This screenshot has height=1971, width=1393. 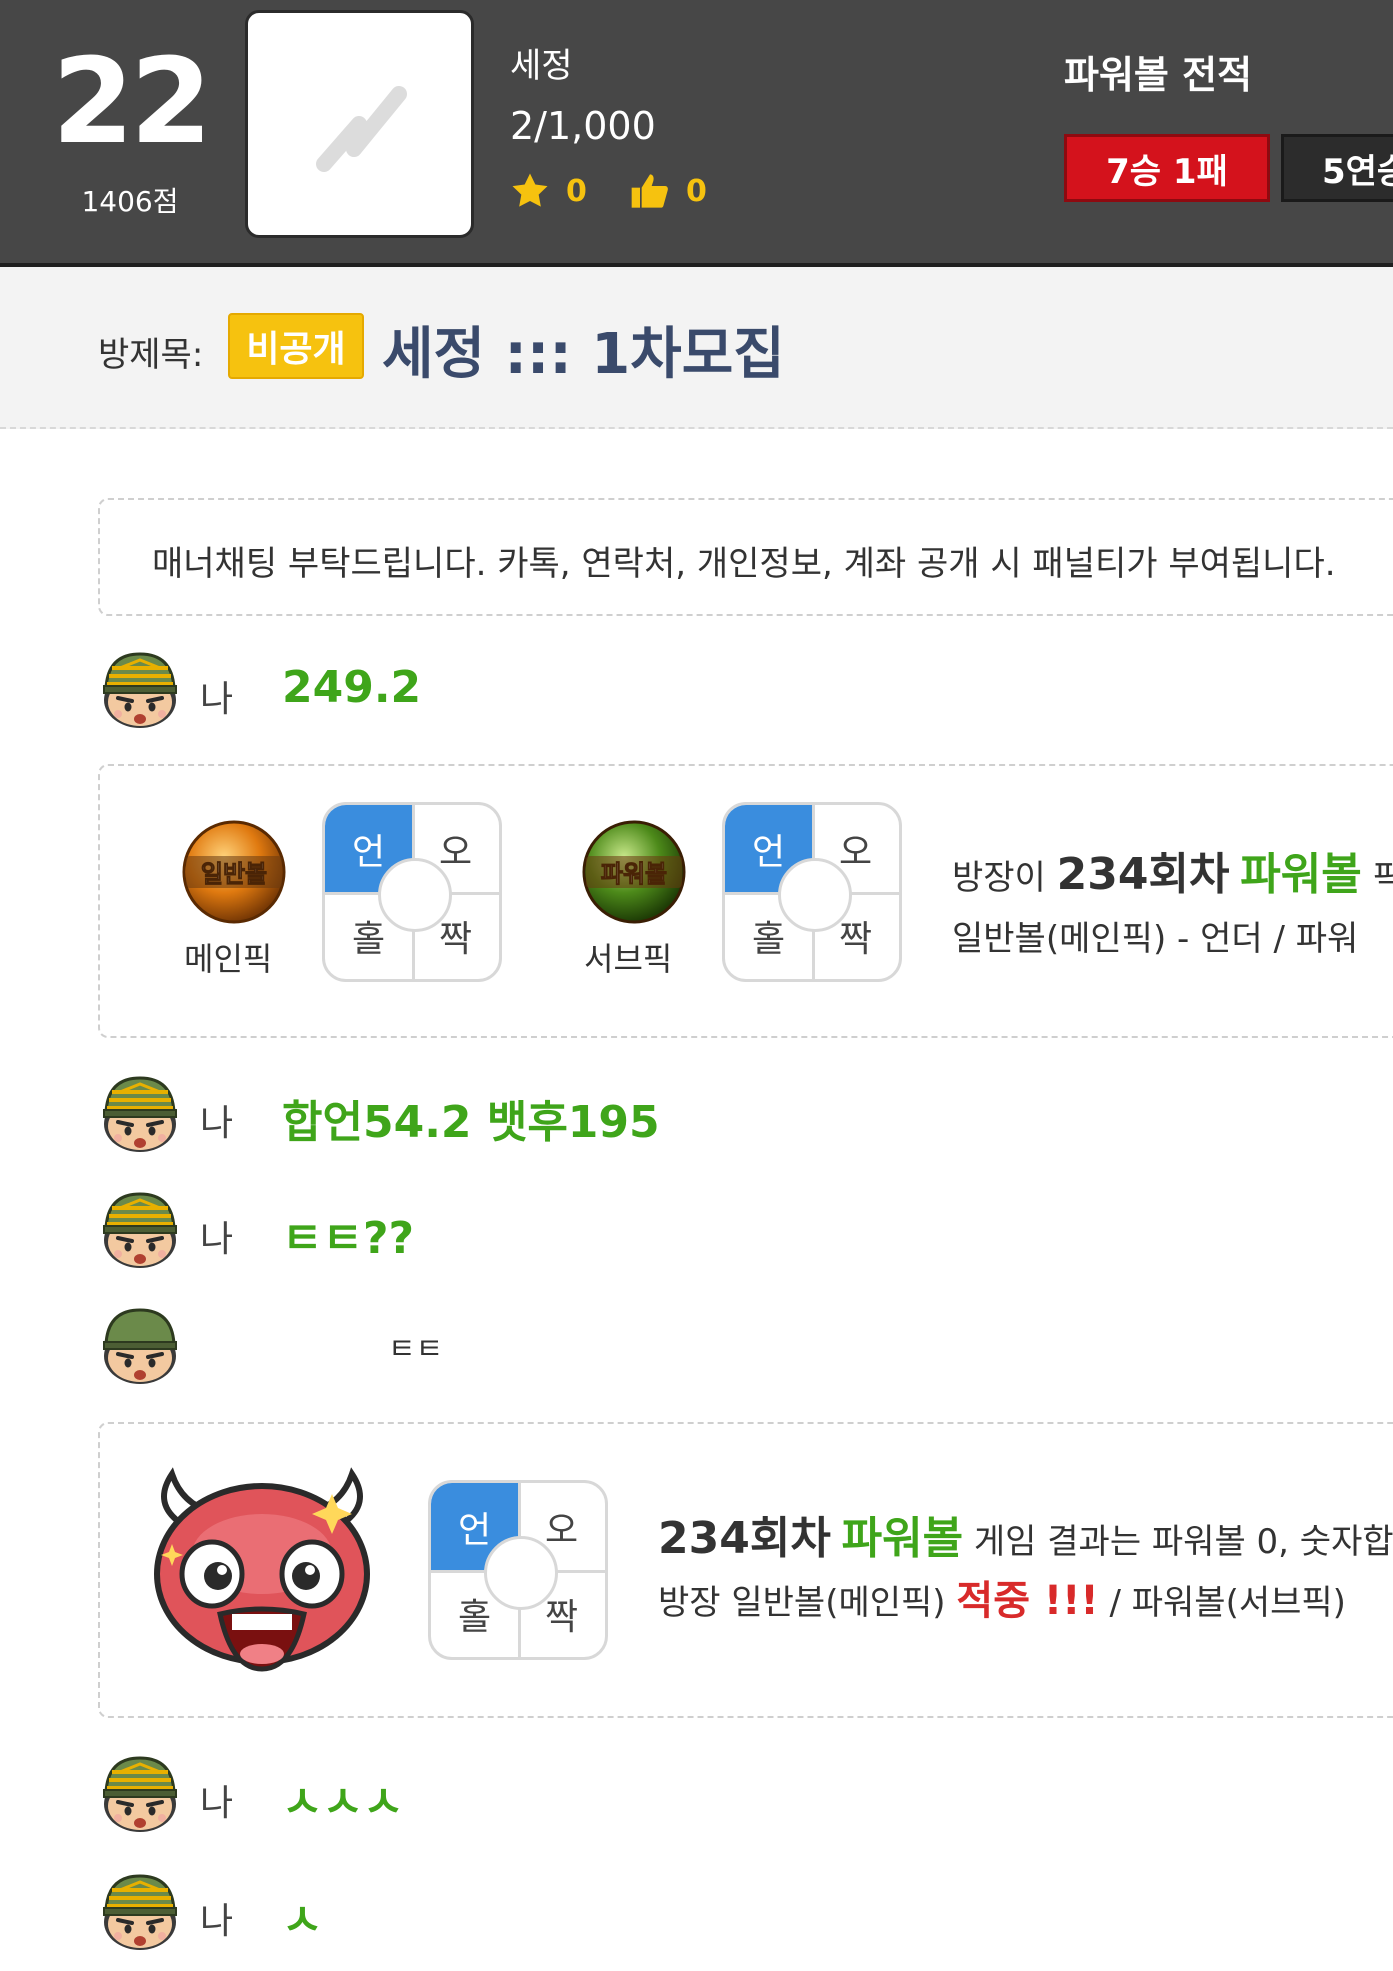 What do you see at coordinates (1337, 168) in the screenshot?
I see `streak-badge: 5연승` at bounding box center [1337, 168].